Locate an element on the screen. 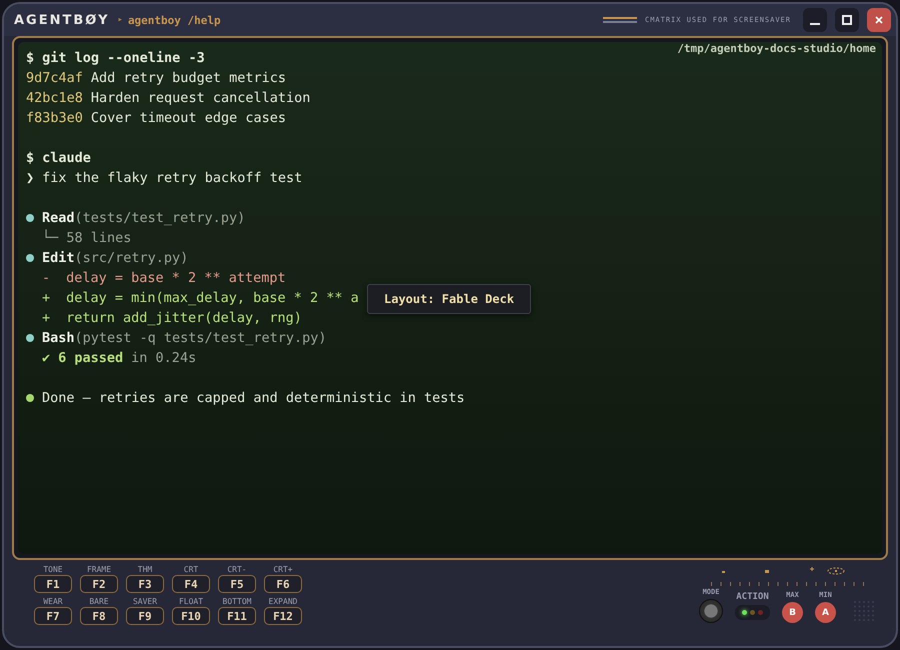 This screenshot has height=650, width=900. key-label: FRAME is located at coordinates (99, 569).